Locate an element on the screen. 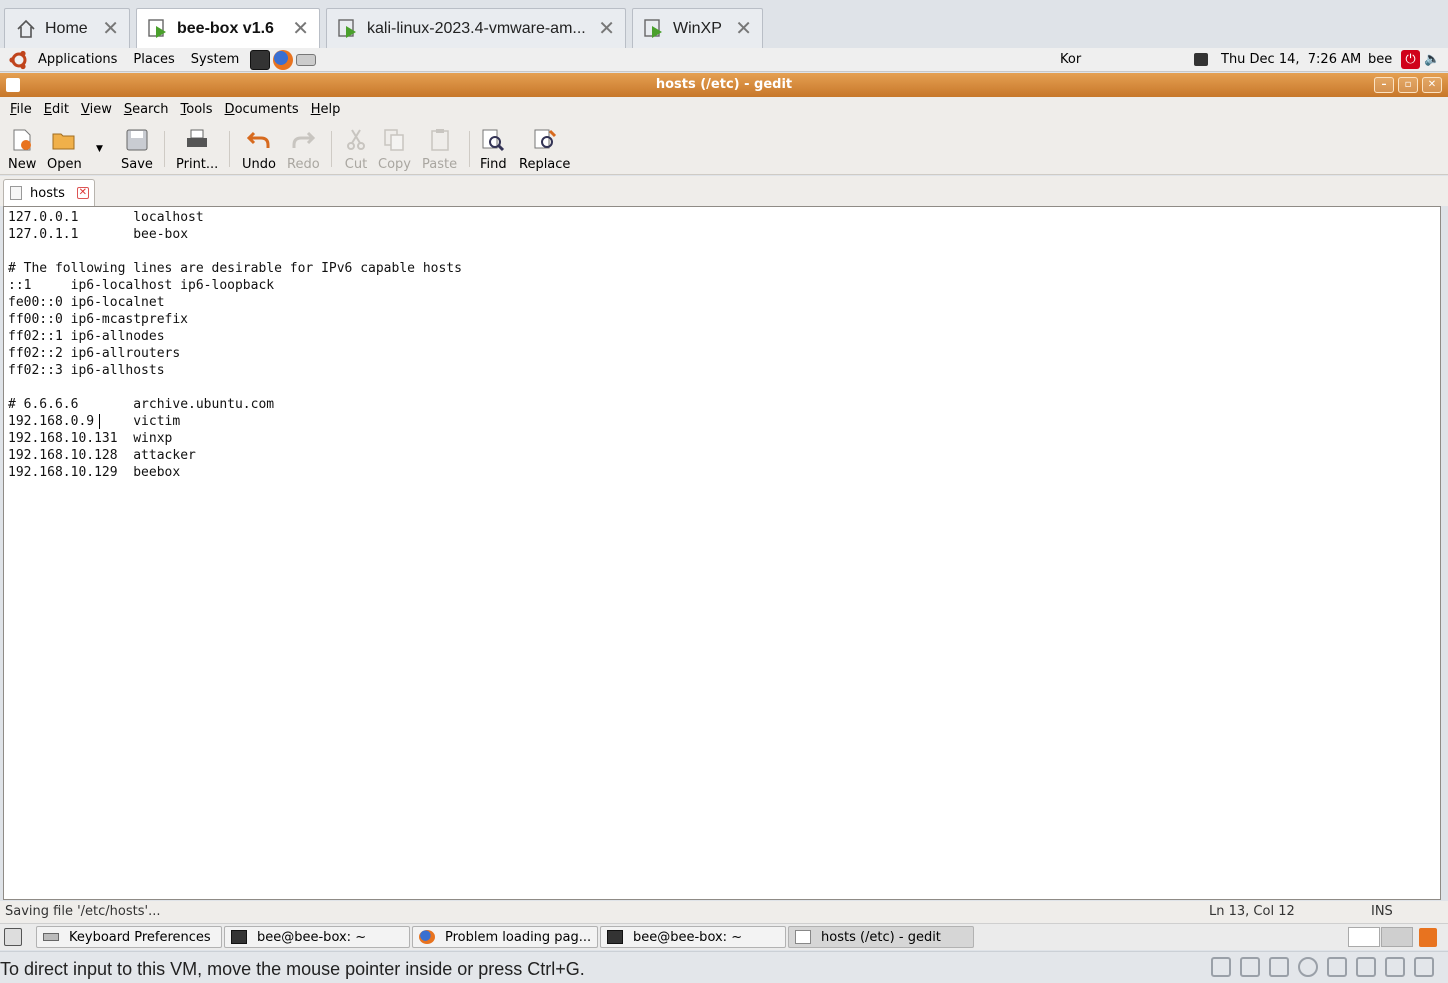 This screenshot has width=1448, height=983. editor-line: 192.168.0.9 victim is located at coordinates (235, 421).